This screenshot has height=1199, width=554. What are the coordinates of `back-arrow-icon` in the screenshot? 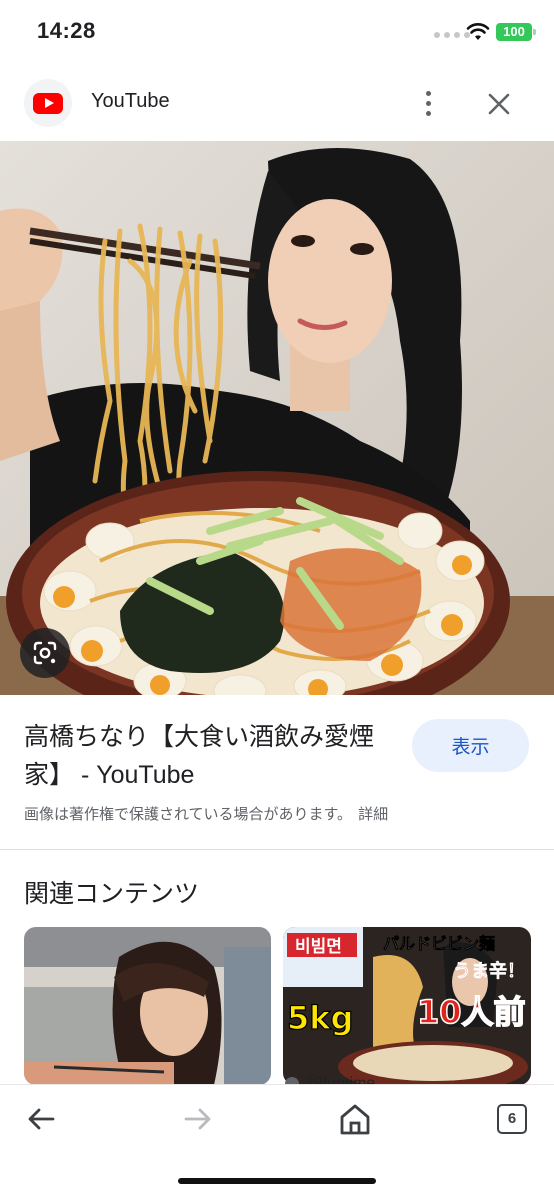 It's located at (41, 1119).